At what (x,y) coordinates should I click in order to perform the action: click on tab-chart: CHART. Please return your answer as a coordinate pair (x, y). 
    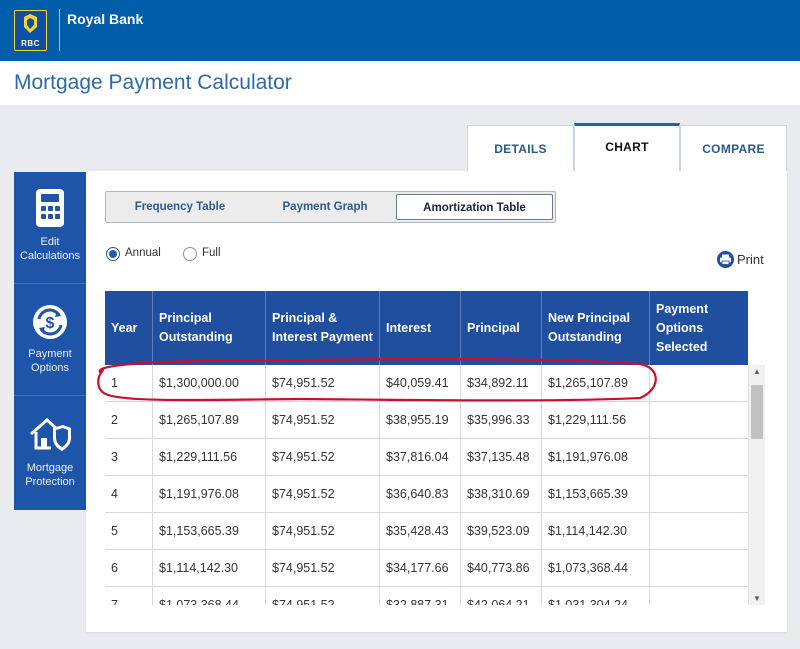
    Looking at the image, I should click on (627, 147).